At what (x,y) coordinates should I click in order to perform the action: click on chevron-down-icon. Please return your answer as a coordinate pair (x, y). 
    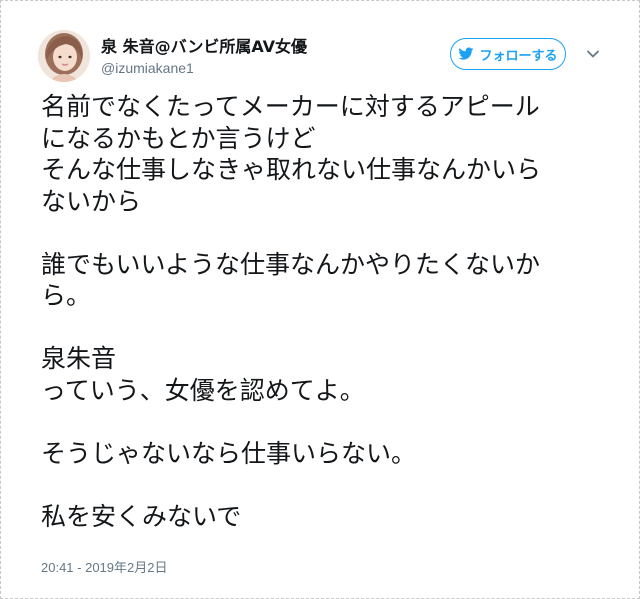
    Looking at the image, I should click on (593, 54).